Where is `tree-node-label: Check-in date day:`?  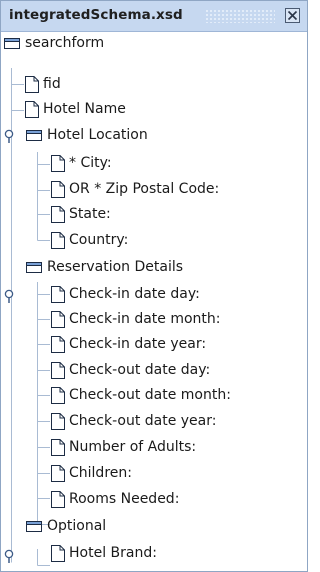
tree-node-label: Check-in date day: is located at coordinates (134, 294).